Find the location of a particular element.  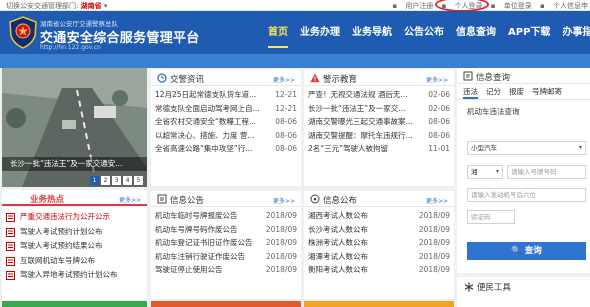

register-link: ▪ 用户注册 is located at coordinates (412, 6).